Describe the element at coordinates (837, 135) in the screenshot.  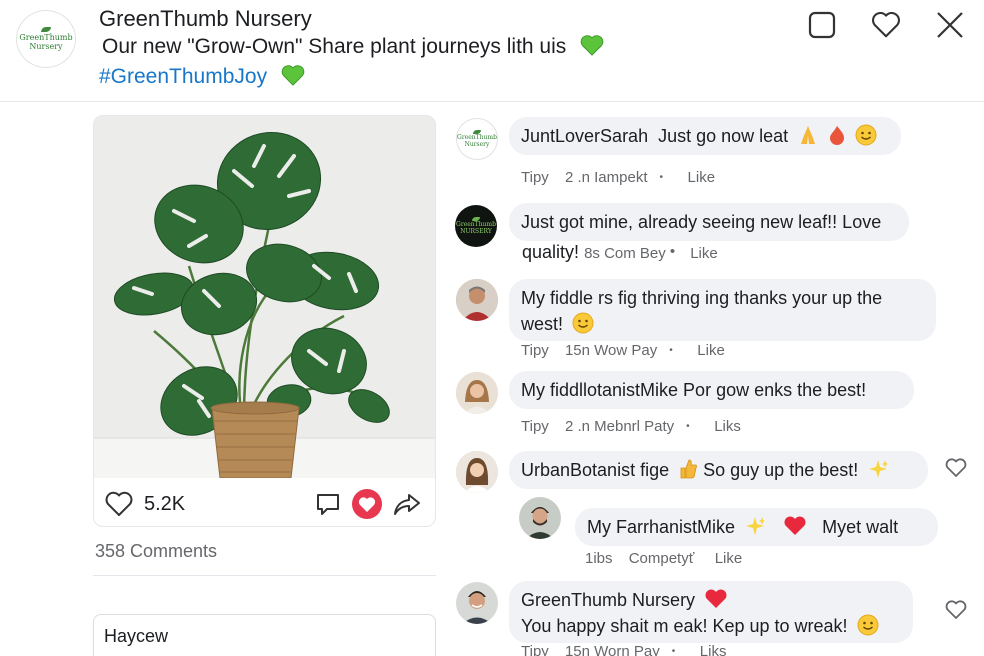
I see `fire-icon` at that location.